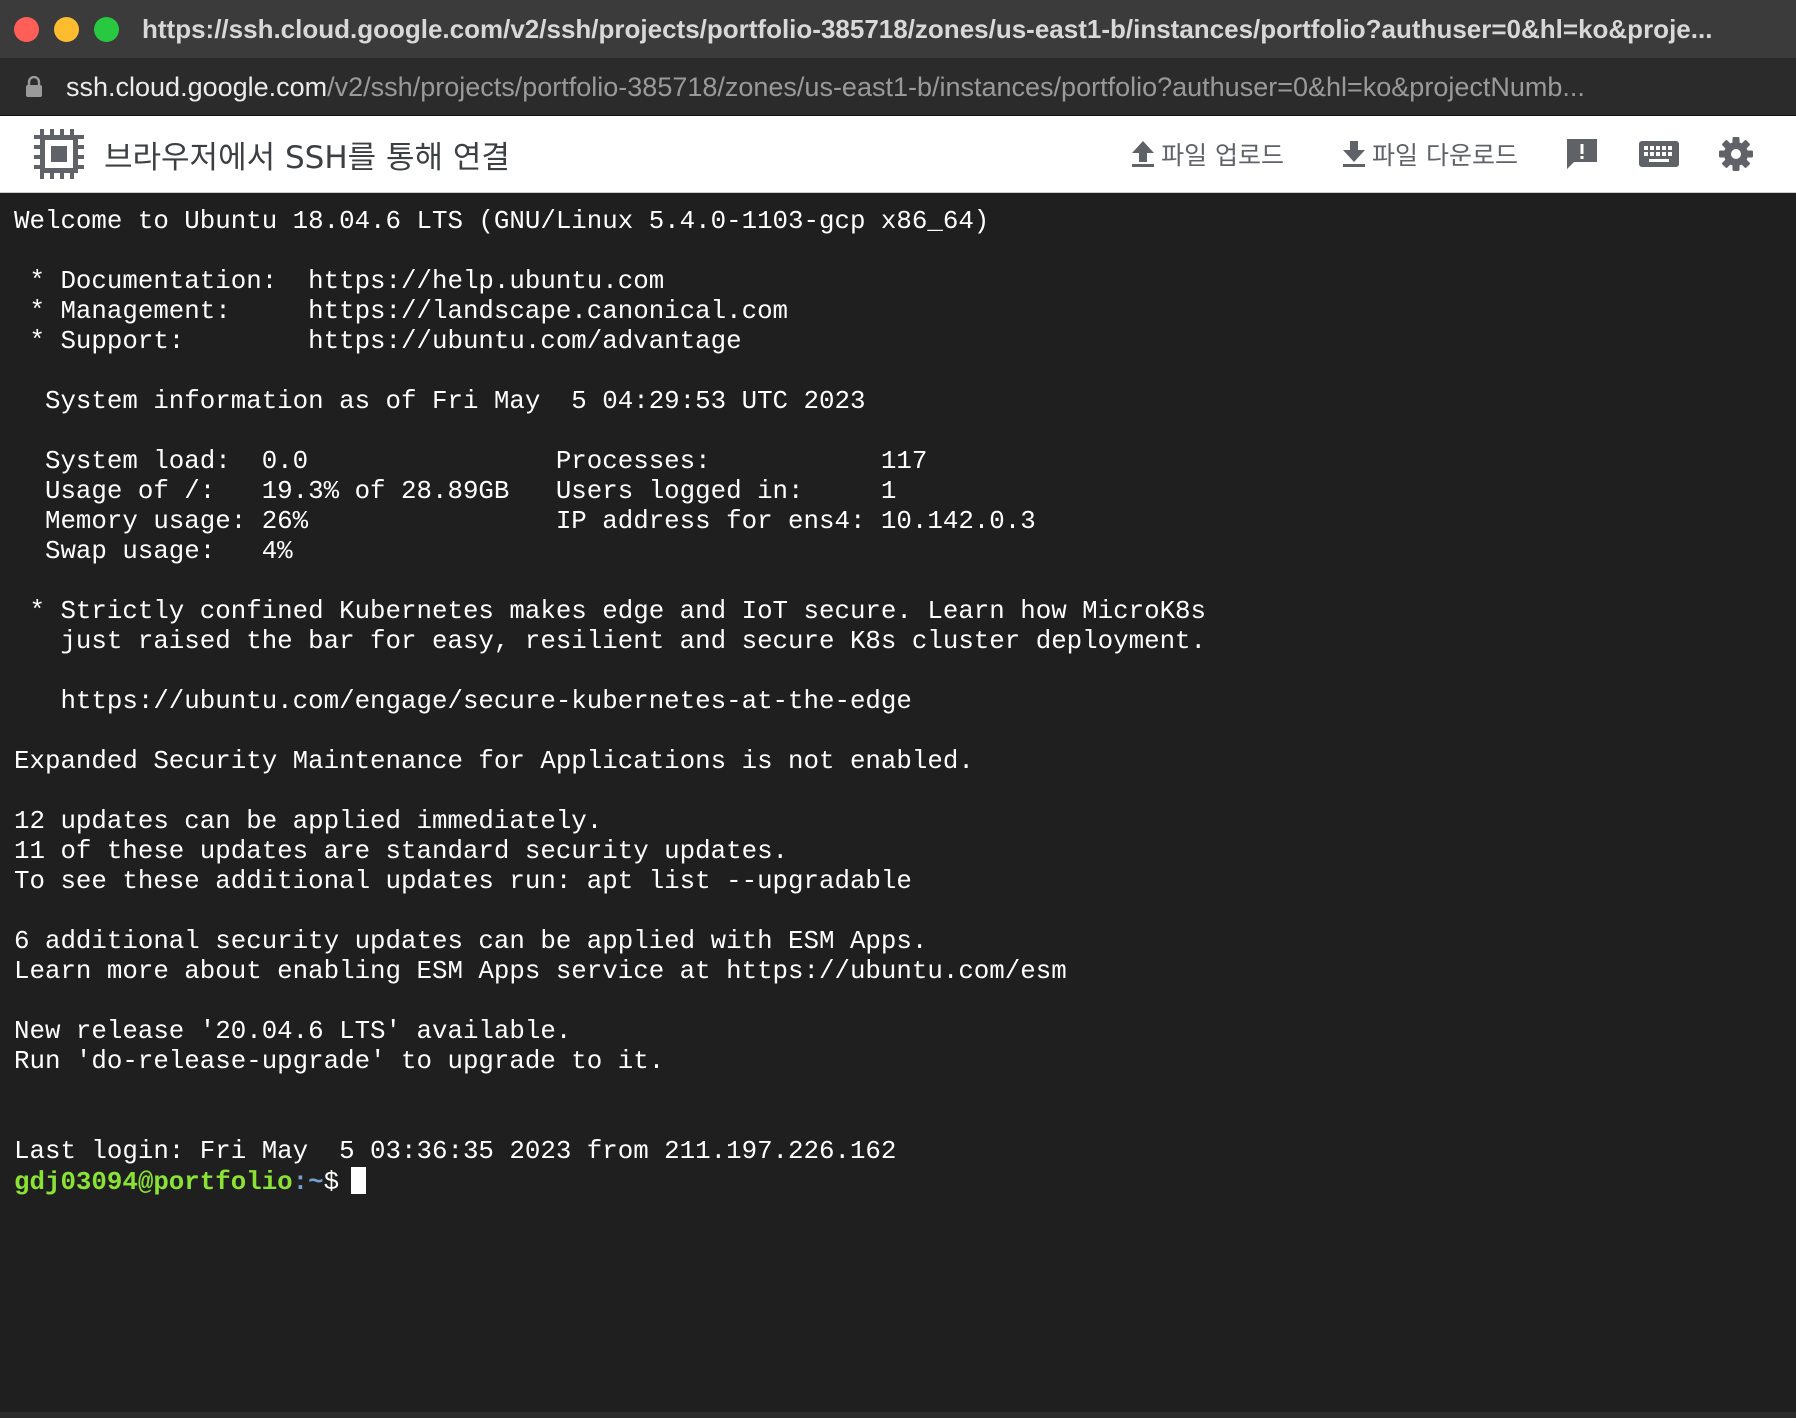 This screenshot has width=1796, height=1418. What do you see at coordinates (331, 1182) in the screenshot?
I see `prompt-symbol: $` at bounding box center [331, 1182].